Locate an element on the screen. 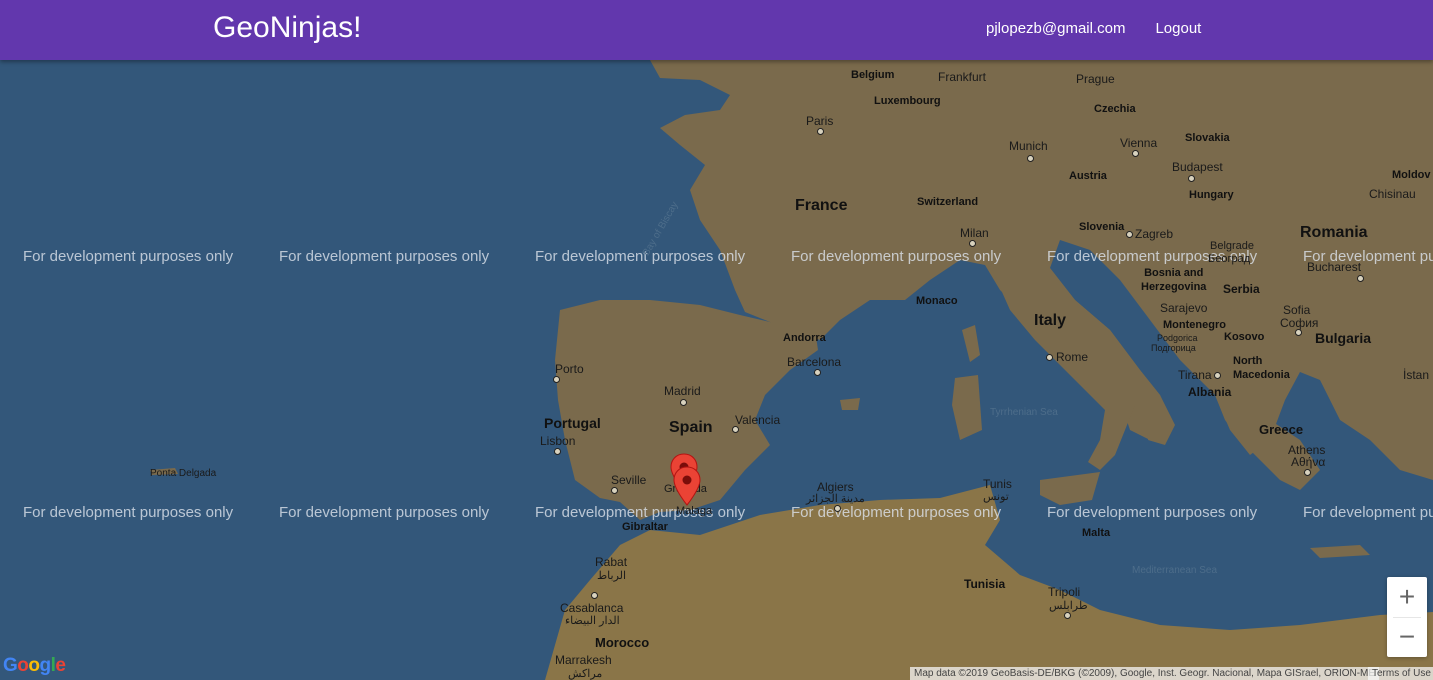 This screenshot has height=680, width=1433. city-label-rabat-local: الرباط is located at coordinates (612, 576).